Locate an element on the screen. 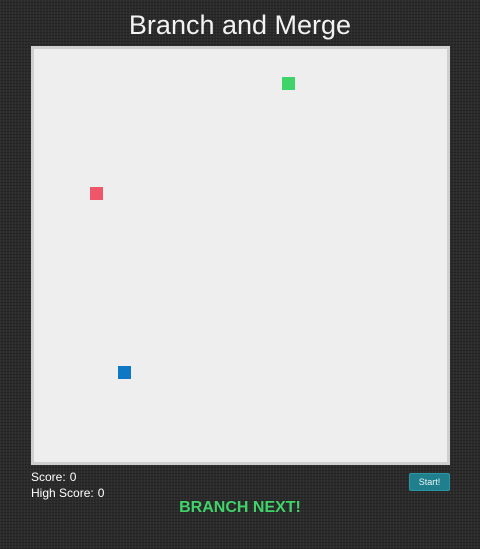 The width and height of the screenshot is (480, 549). game-title: Branch and Merge is located at coordinates (240, 25).